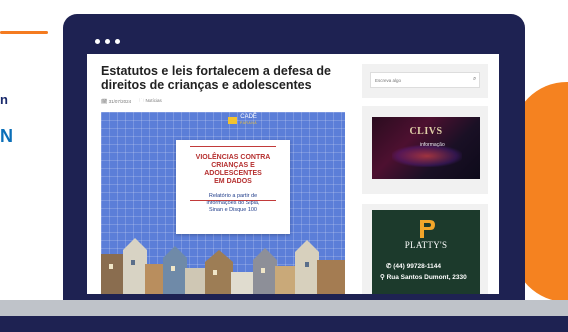 The image size is (568, 332). Describe the element at coordinates (24, 32) in the screenshot. I see `accent-line` at that location.